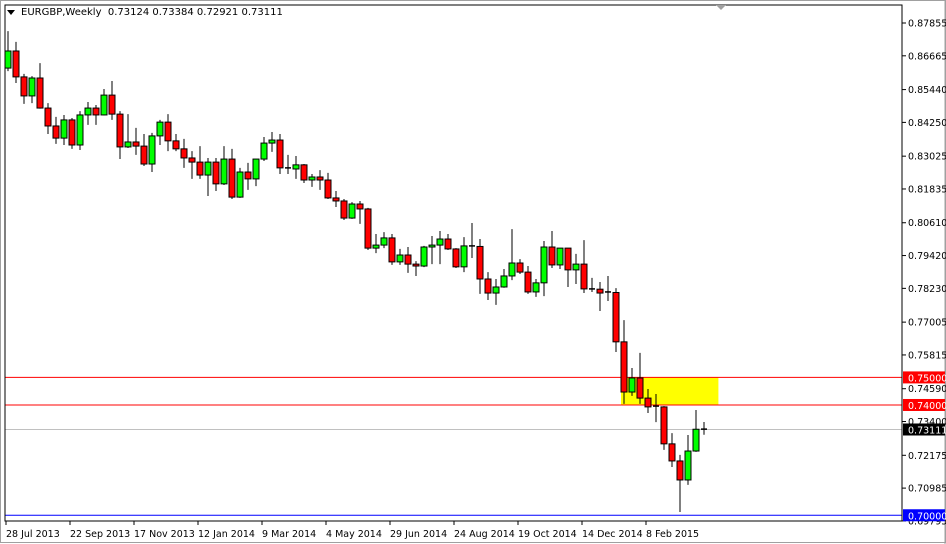 This screenshot has height=544, width=946. What do you see at coordinates (354, 534) in the screenshot?
I see `time-tick-label: 4 May 2014` at bounding box center [354, 534].